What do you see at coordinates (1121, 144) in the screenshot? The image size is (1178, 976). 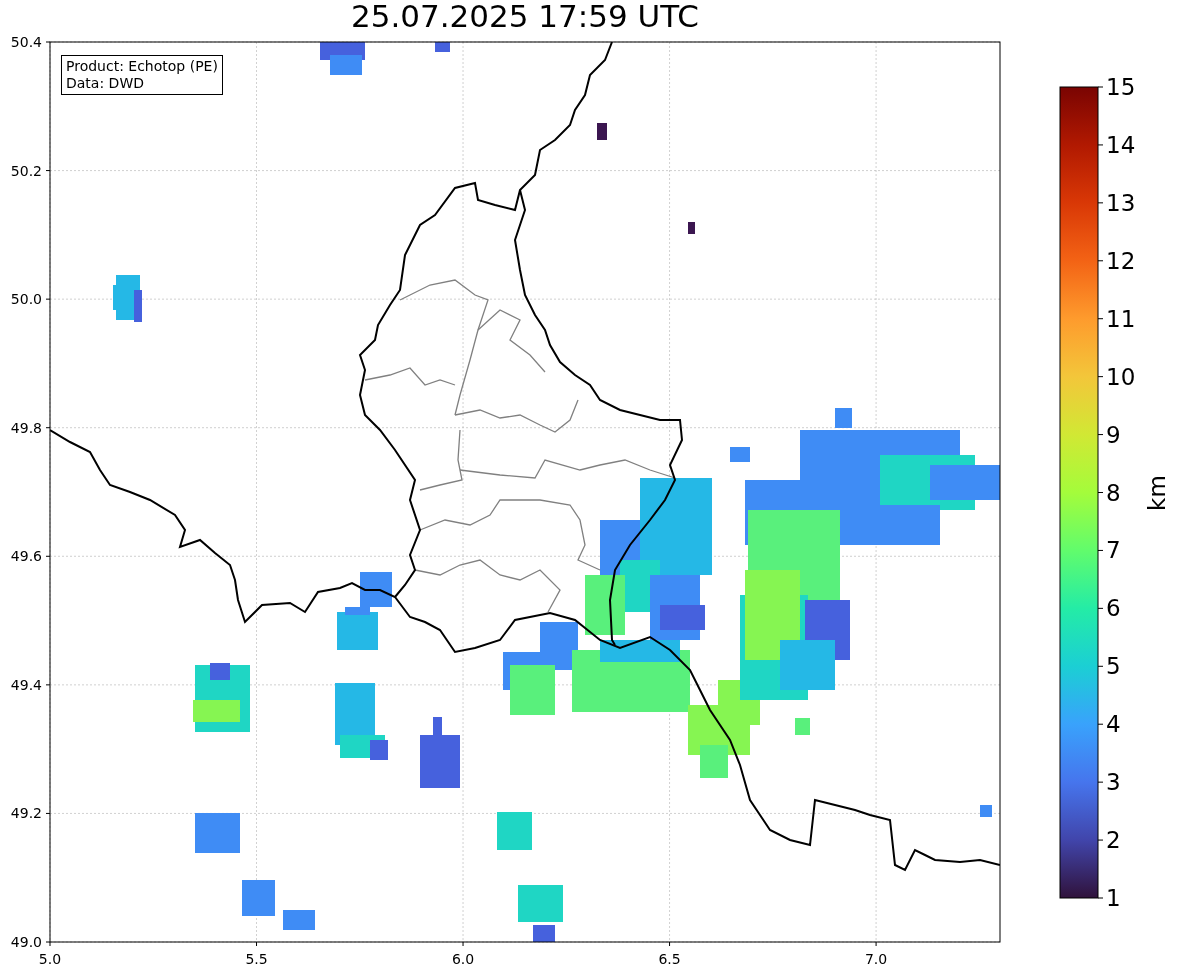 I see `colorbar-tick-label: 14` at bounding box center [1121, 144].